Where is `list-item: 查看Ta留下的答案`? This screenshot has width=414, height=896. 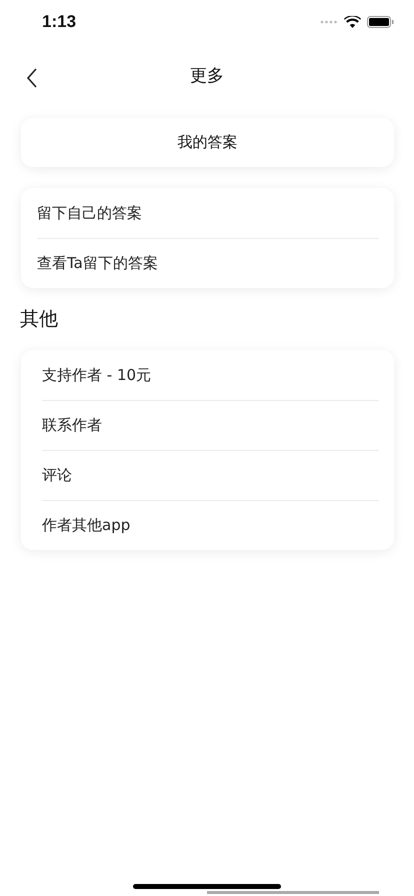
list-item: 查看Ta留下的答案 is located at coordinates (208, 263).